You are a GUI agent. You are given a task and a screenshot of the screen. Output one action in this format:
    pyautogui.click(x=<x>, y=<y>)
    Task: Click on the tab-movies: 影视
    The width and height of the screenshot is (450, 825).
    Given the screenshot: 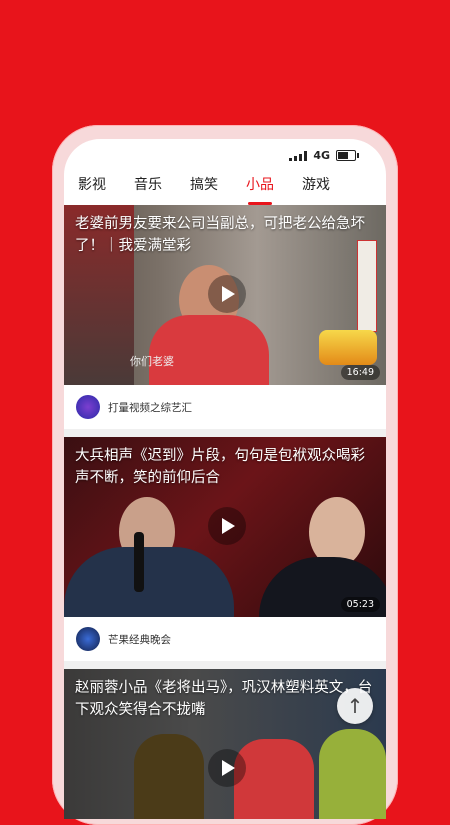 What is the action you would take?
    pyautogui.click(x=92, y=187)
    